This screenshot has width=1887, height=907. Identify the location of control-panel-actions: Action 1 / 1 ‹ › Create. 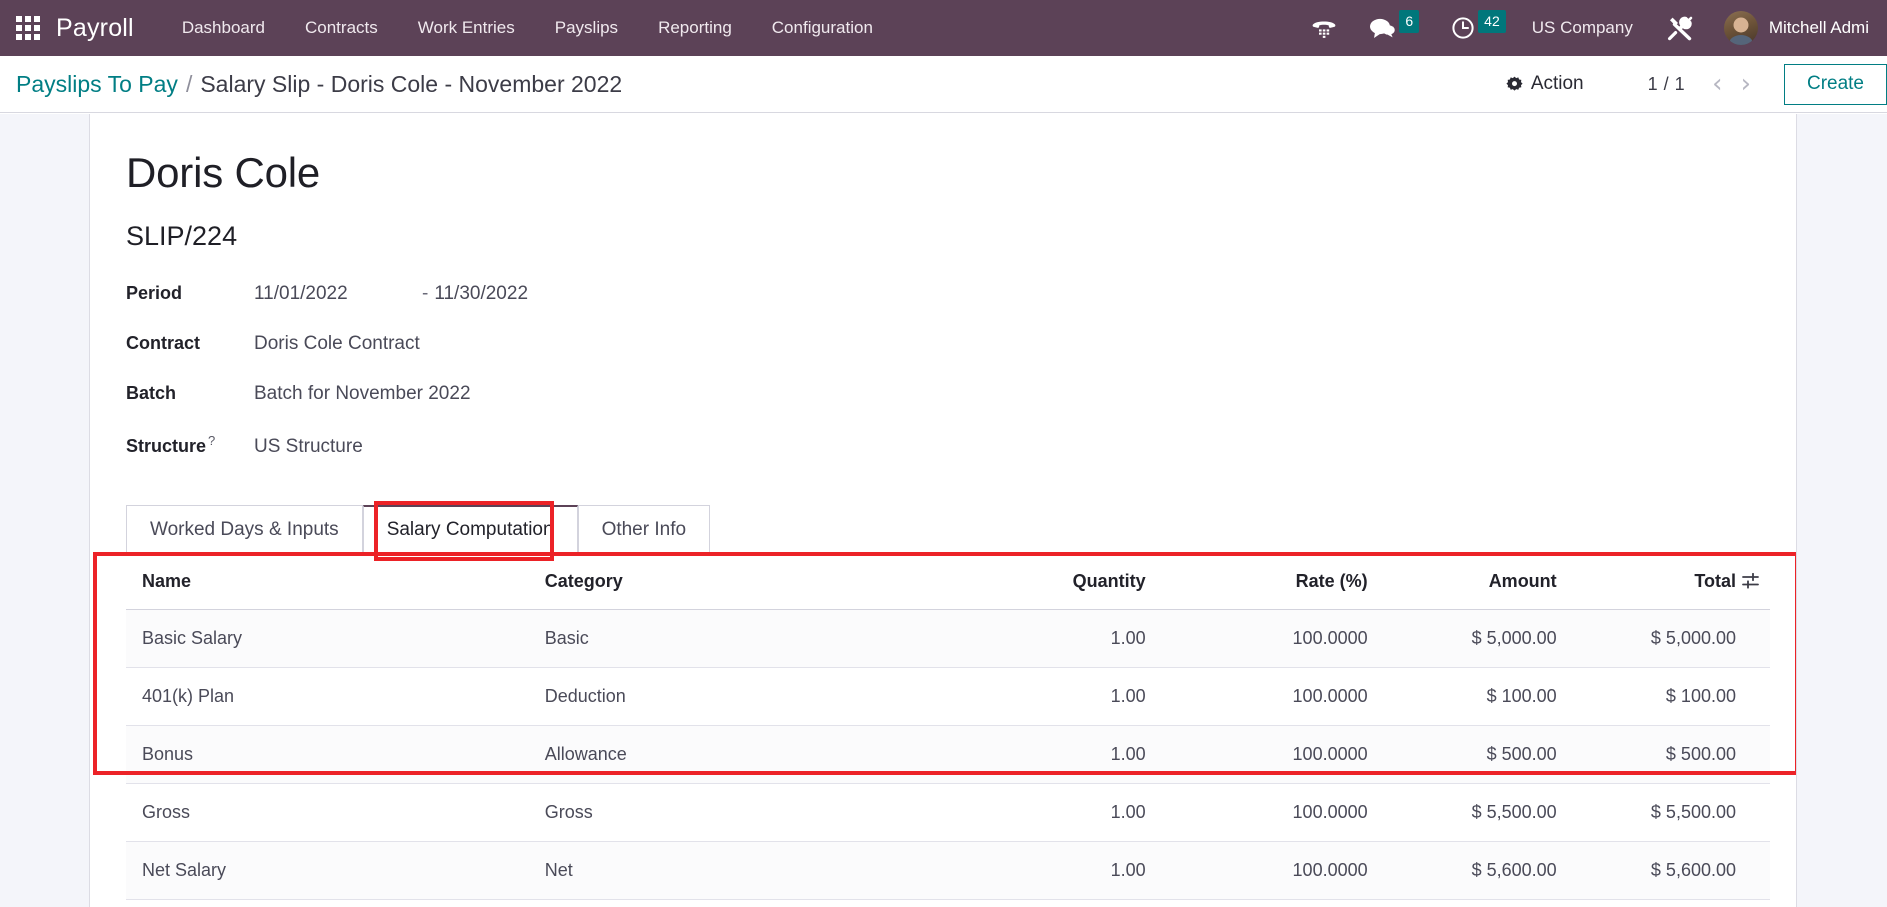
(1686, 84).